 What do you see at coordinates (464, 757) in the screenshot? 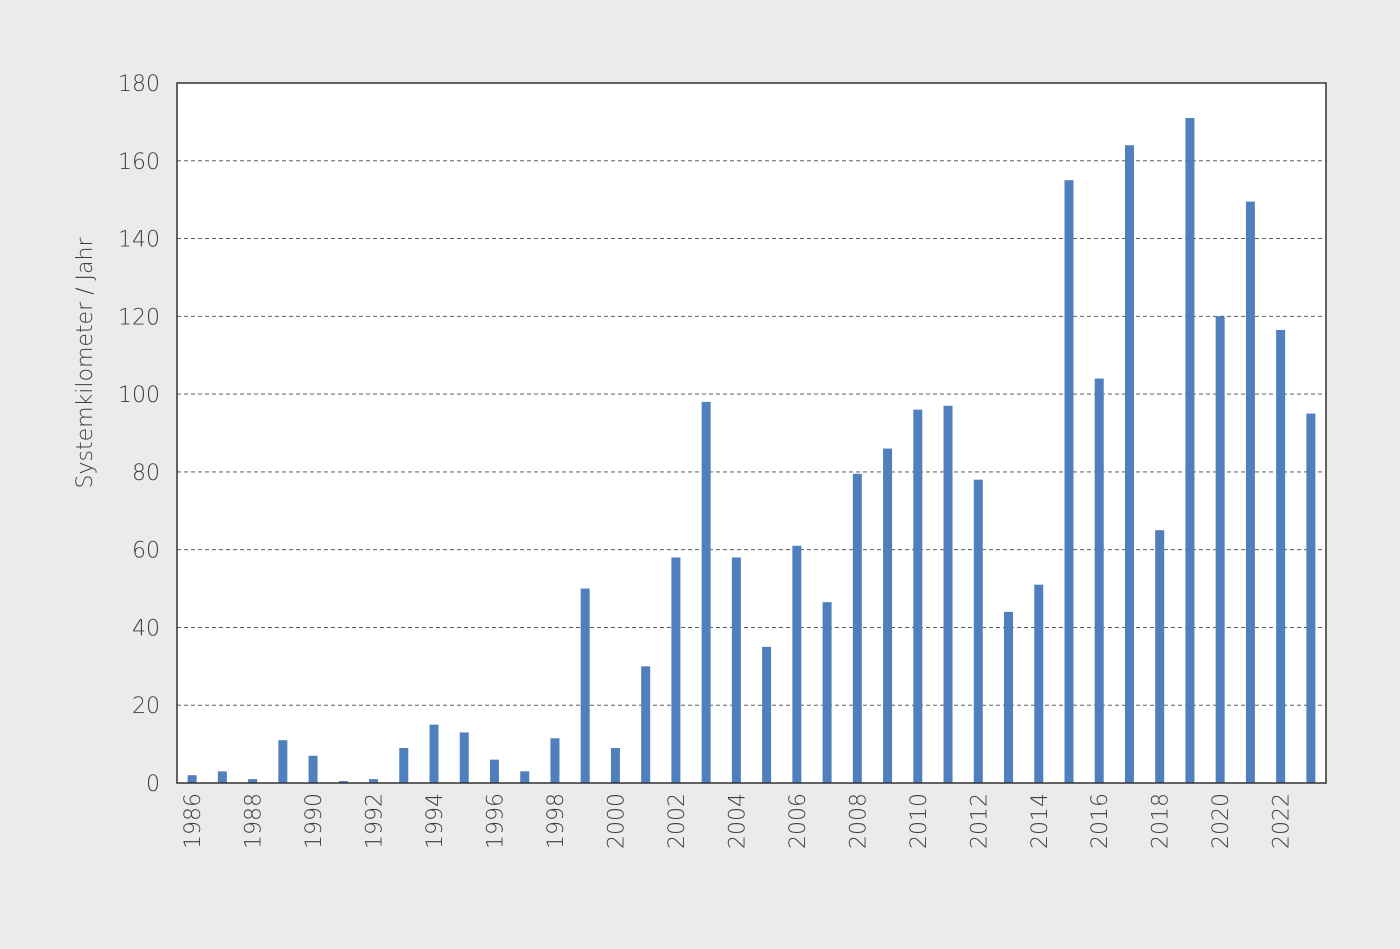
I see `bar-1995` at bounding box center [464, 757].